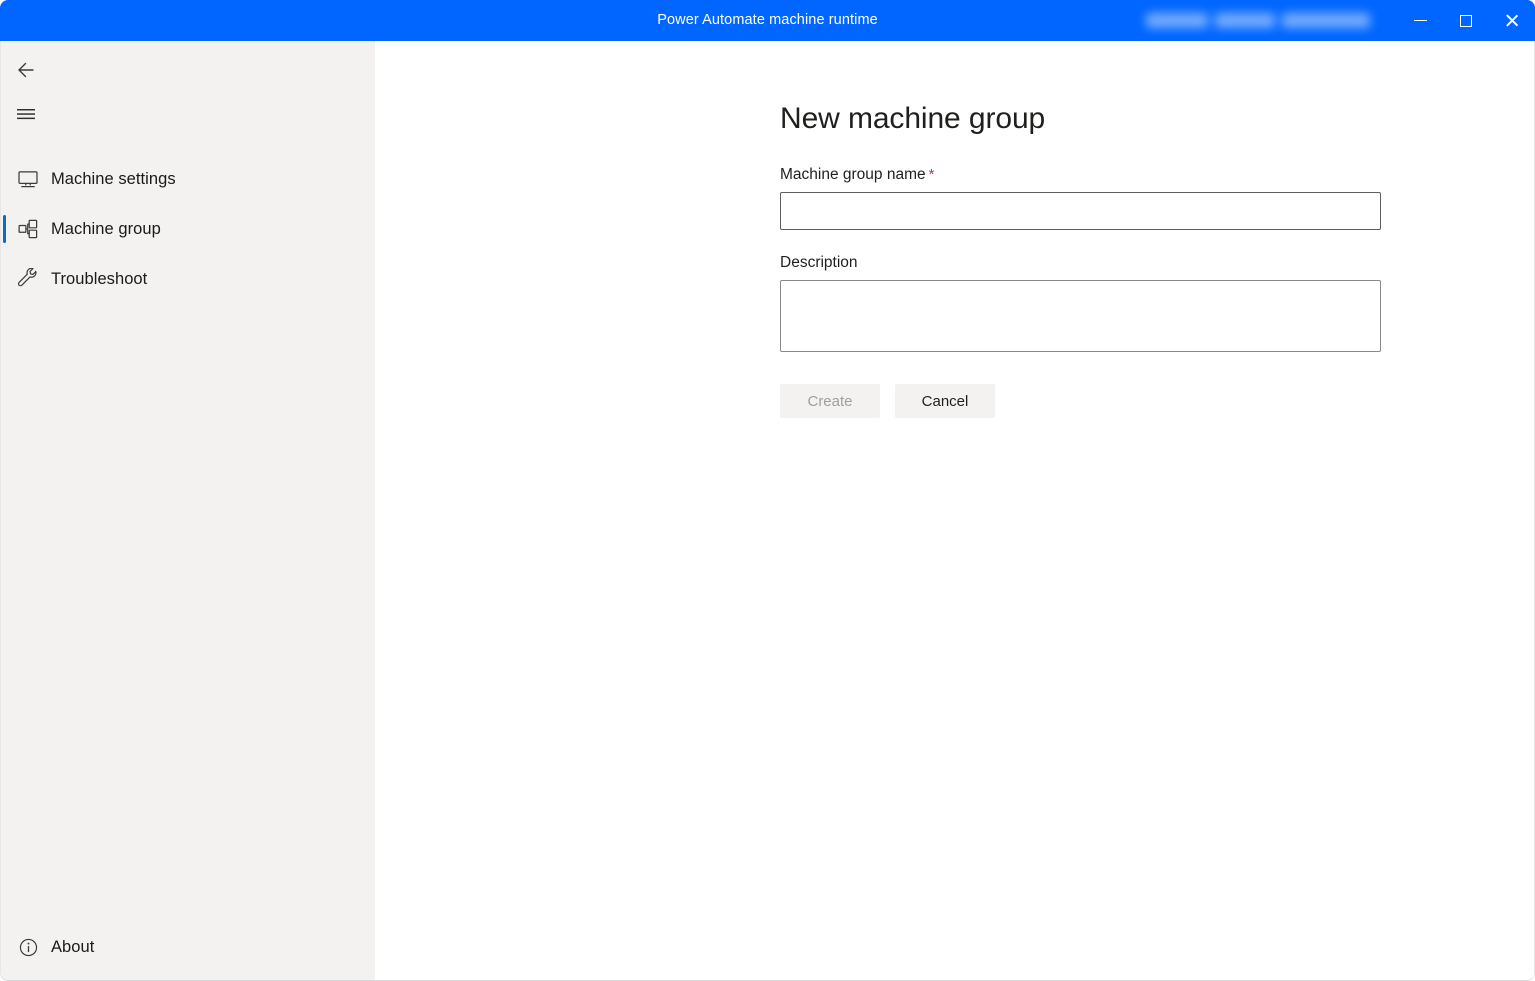 Image resolution: width=1535 pixels, height=981 pixels. What do you see at coordinates (767, 20) in the screenshot?
I see `title-bar: Power Automate machine runtime` at bounding box center [767, 20].